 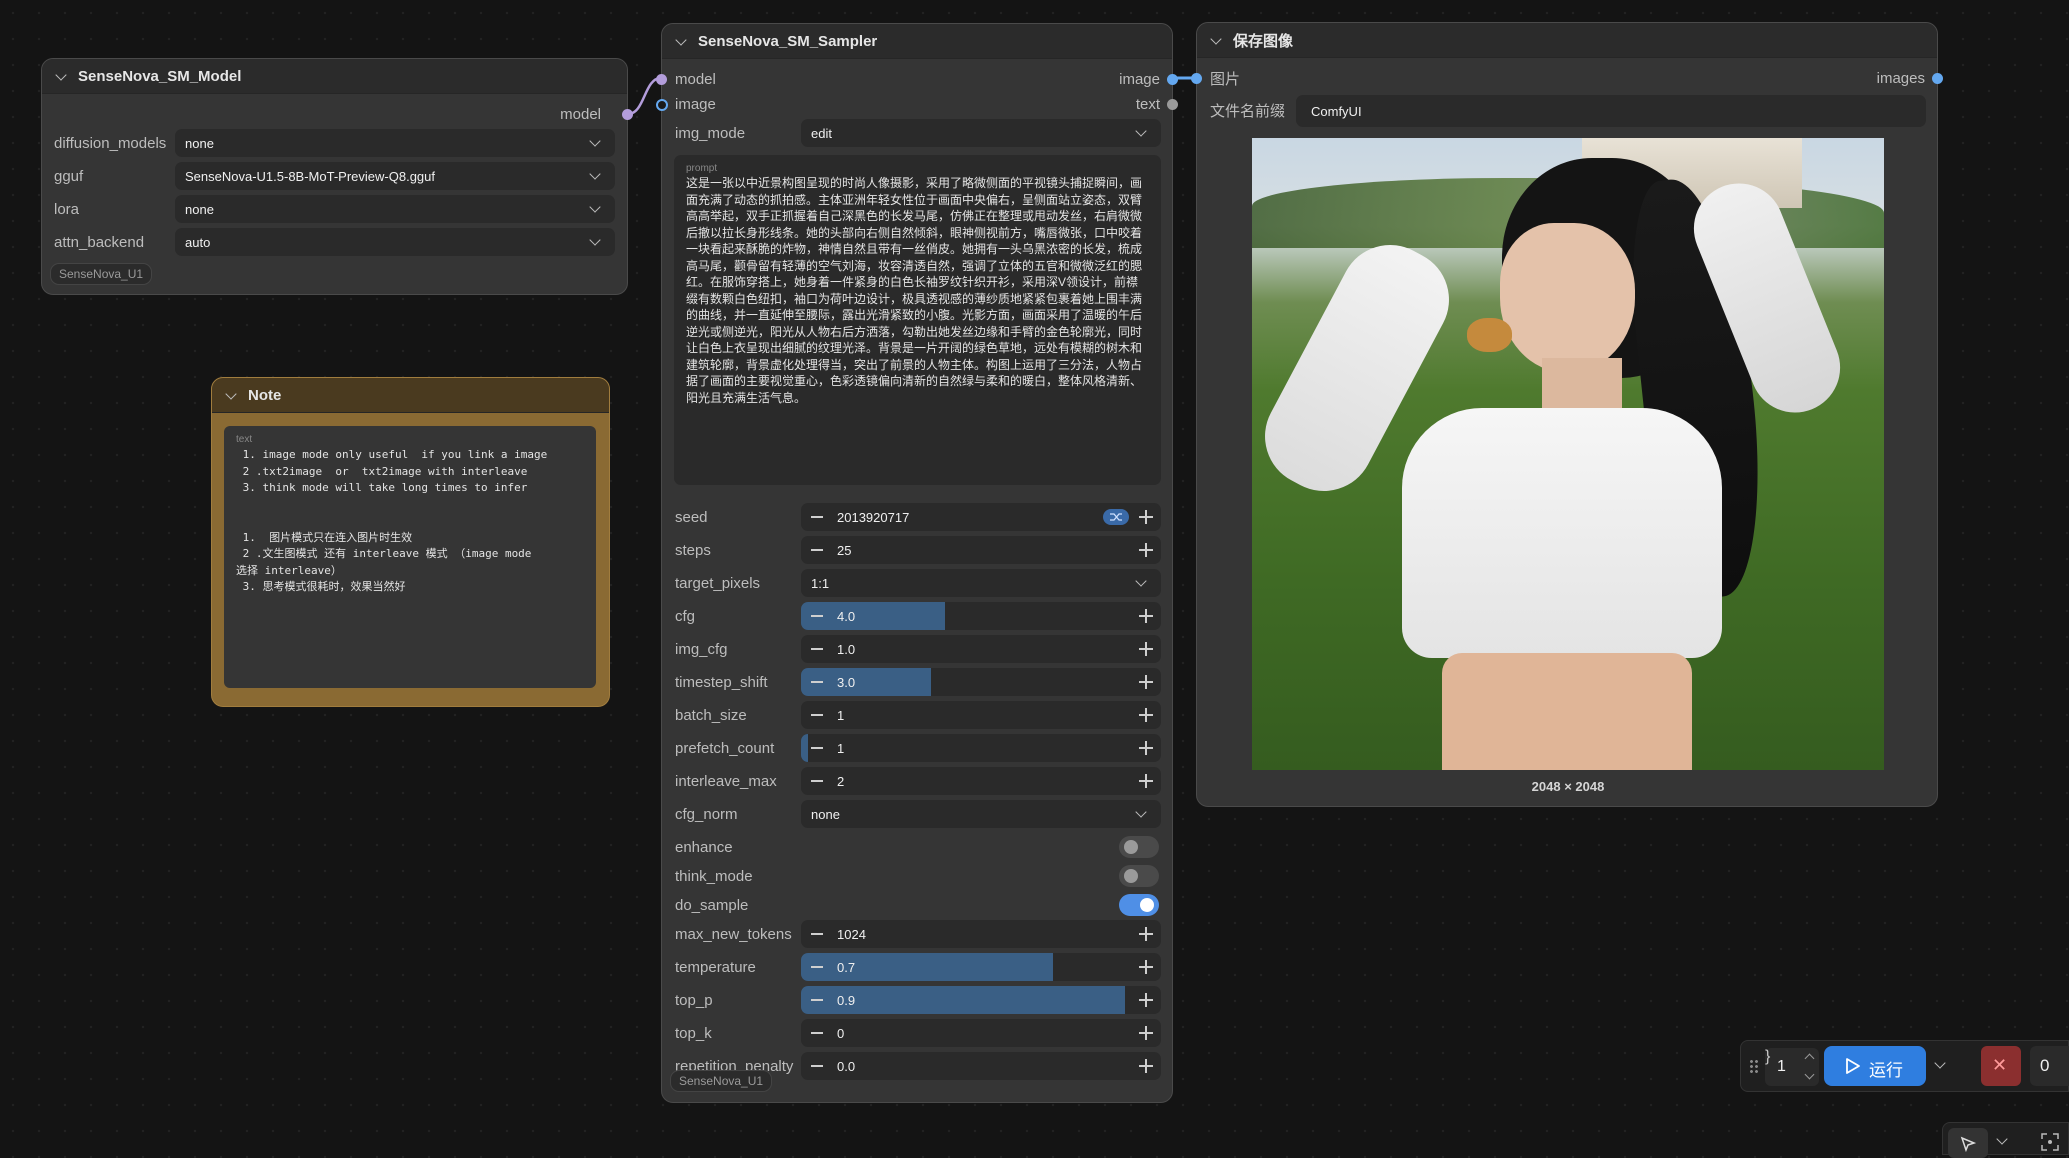 What do you see at coordinates (981, 550) in the screenshot?
I see `steps-number-input: 25` at bounding box center [981, 550].